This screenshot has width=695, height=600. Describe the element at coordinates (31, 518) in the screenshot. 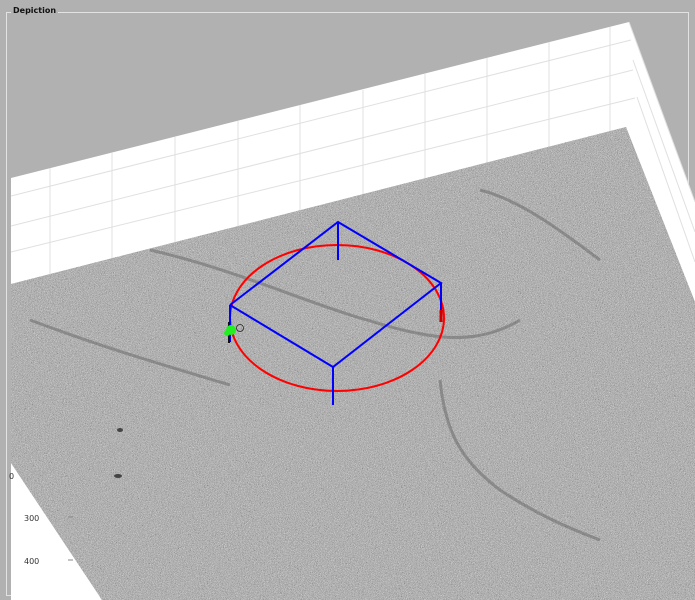

I see `y-tick-300: 300` at that location.